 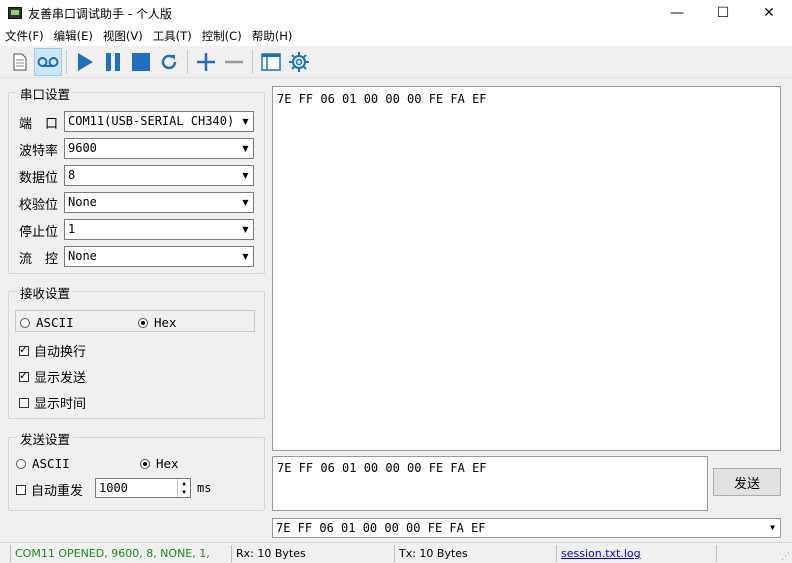 What do you see at coordinates (24, 36) in the screenshot?
I see `menu-file: 文件(F)` at bounding box center [24, 36].